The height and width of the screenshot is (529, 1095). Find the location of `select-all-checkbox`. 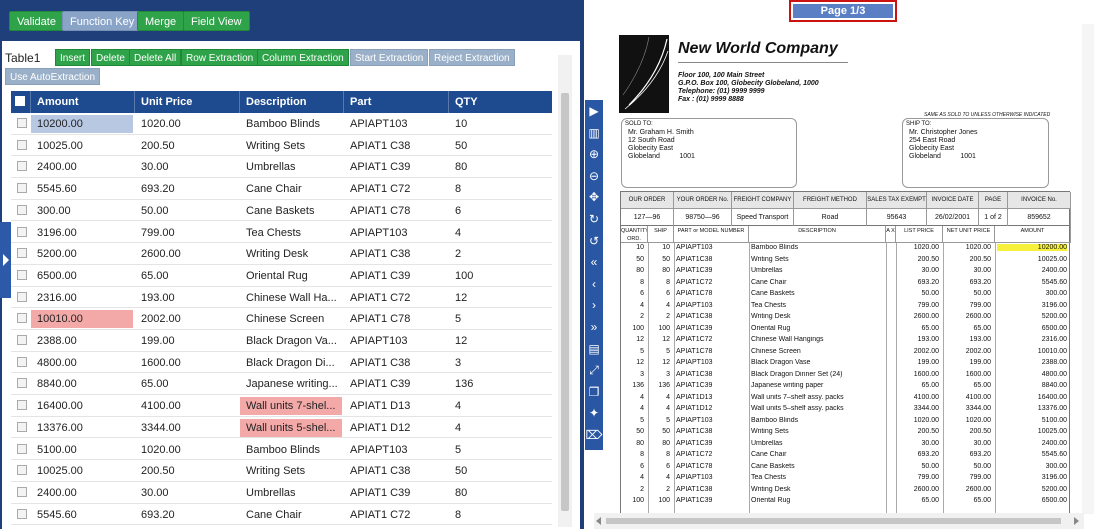

select-all-checkbox is located at coordinates (20, 101).